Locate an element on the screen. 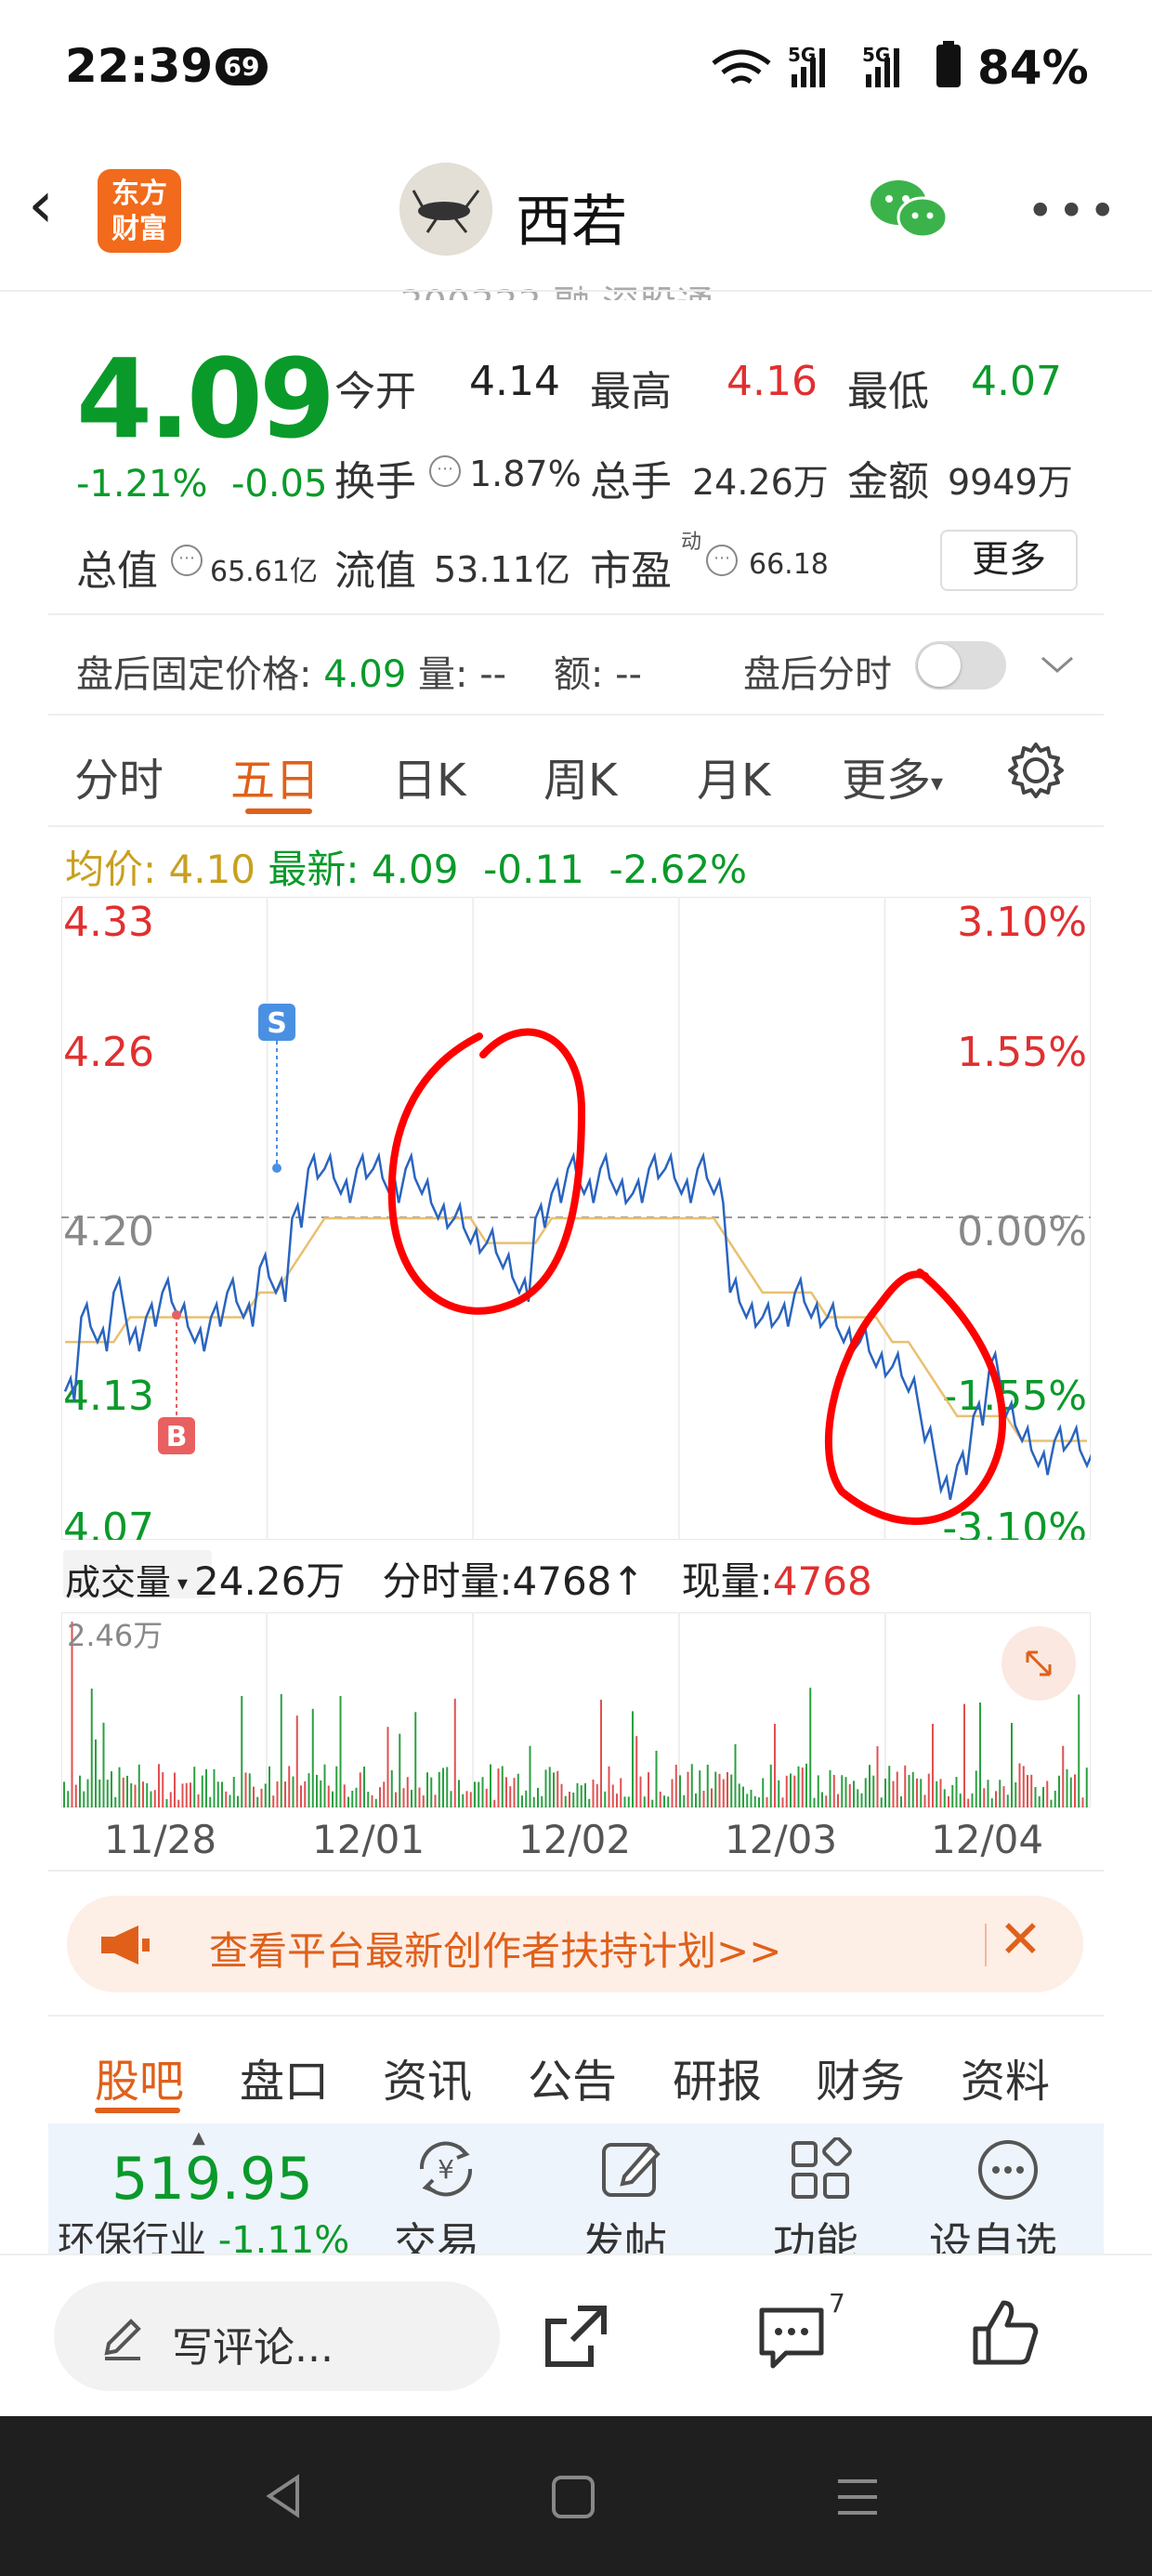 The width and height of the screenshot is (1152, 2576). clock: 22:39 is located at coordinates (139, 66).